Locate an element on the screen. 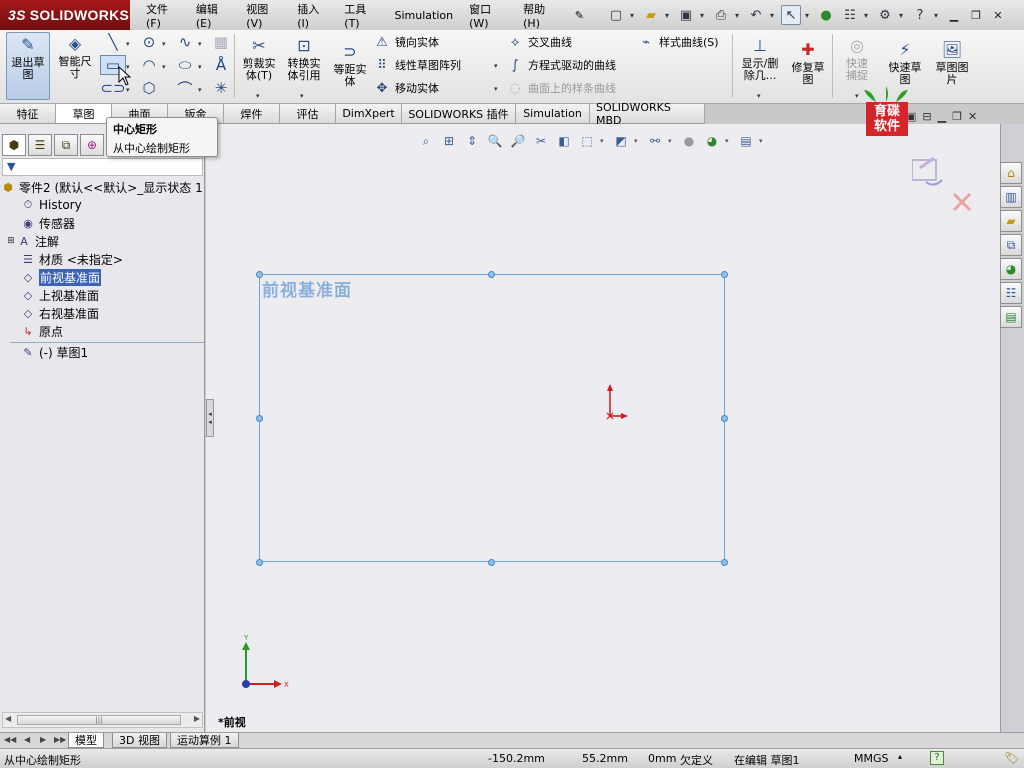 This screenshot has width=1024, height=768. exit-sketch-corner-icon is located at coordinates (927, 171).